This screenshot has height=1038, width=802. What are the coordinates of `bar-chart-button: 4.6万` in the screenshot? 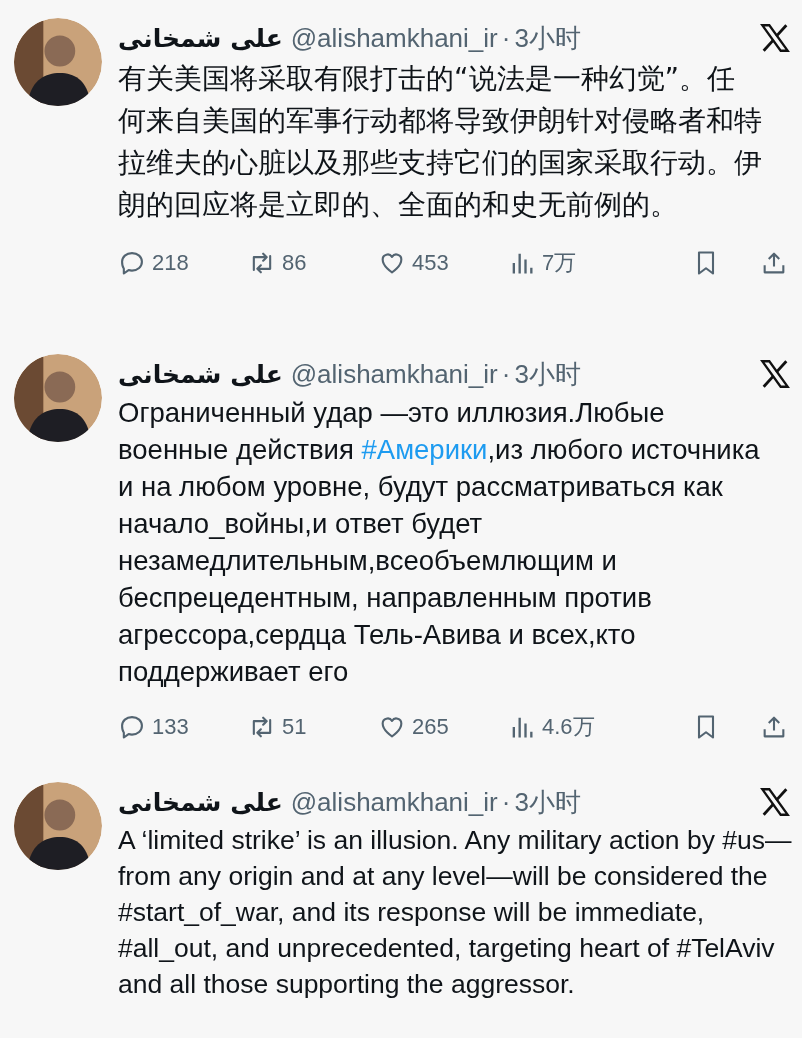 It's located at (551, 727).